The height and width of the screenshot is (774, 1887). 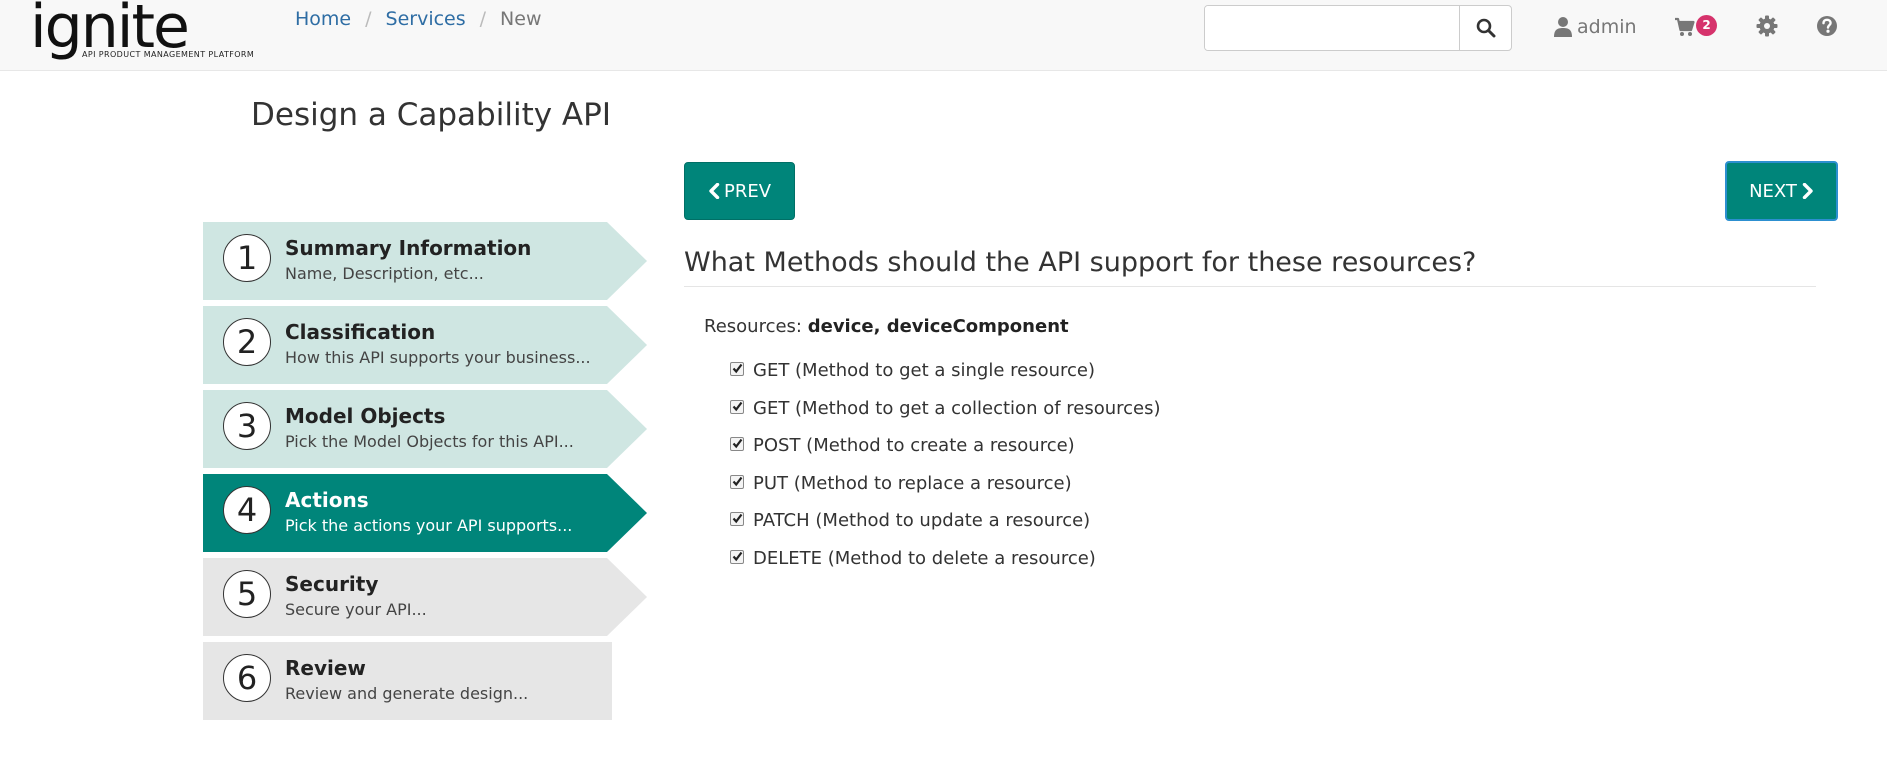 I want to click on cart-button: 2, so click(x=1695, y=27).